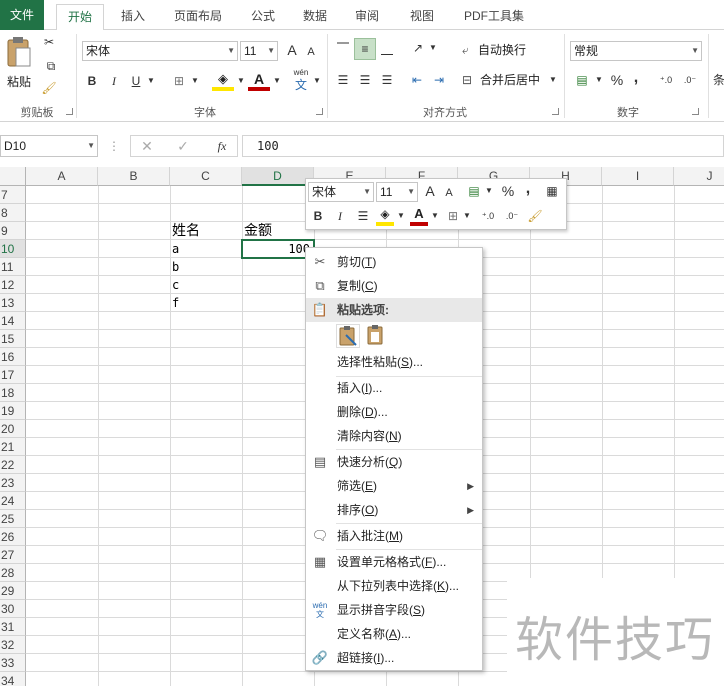  I want to click on clipboard-launcher-icon, so click(69, 111).